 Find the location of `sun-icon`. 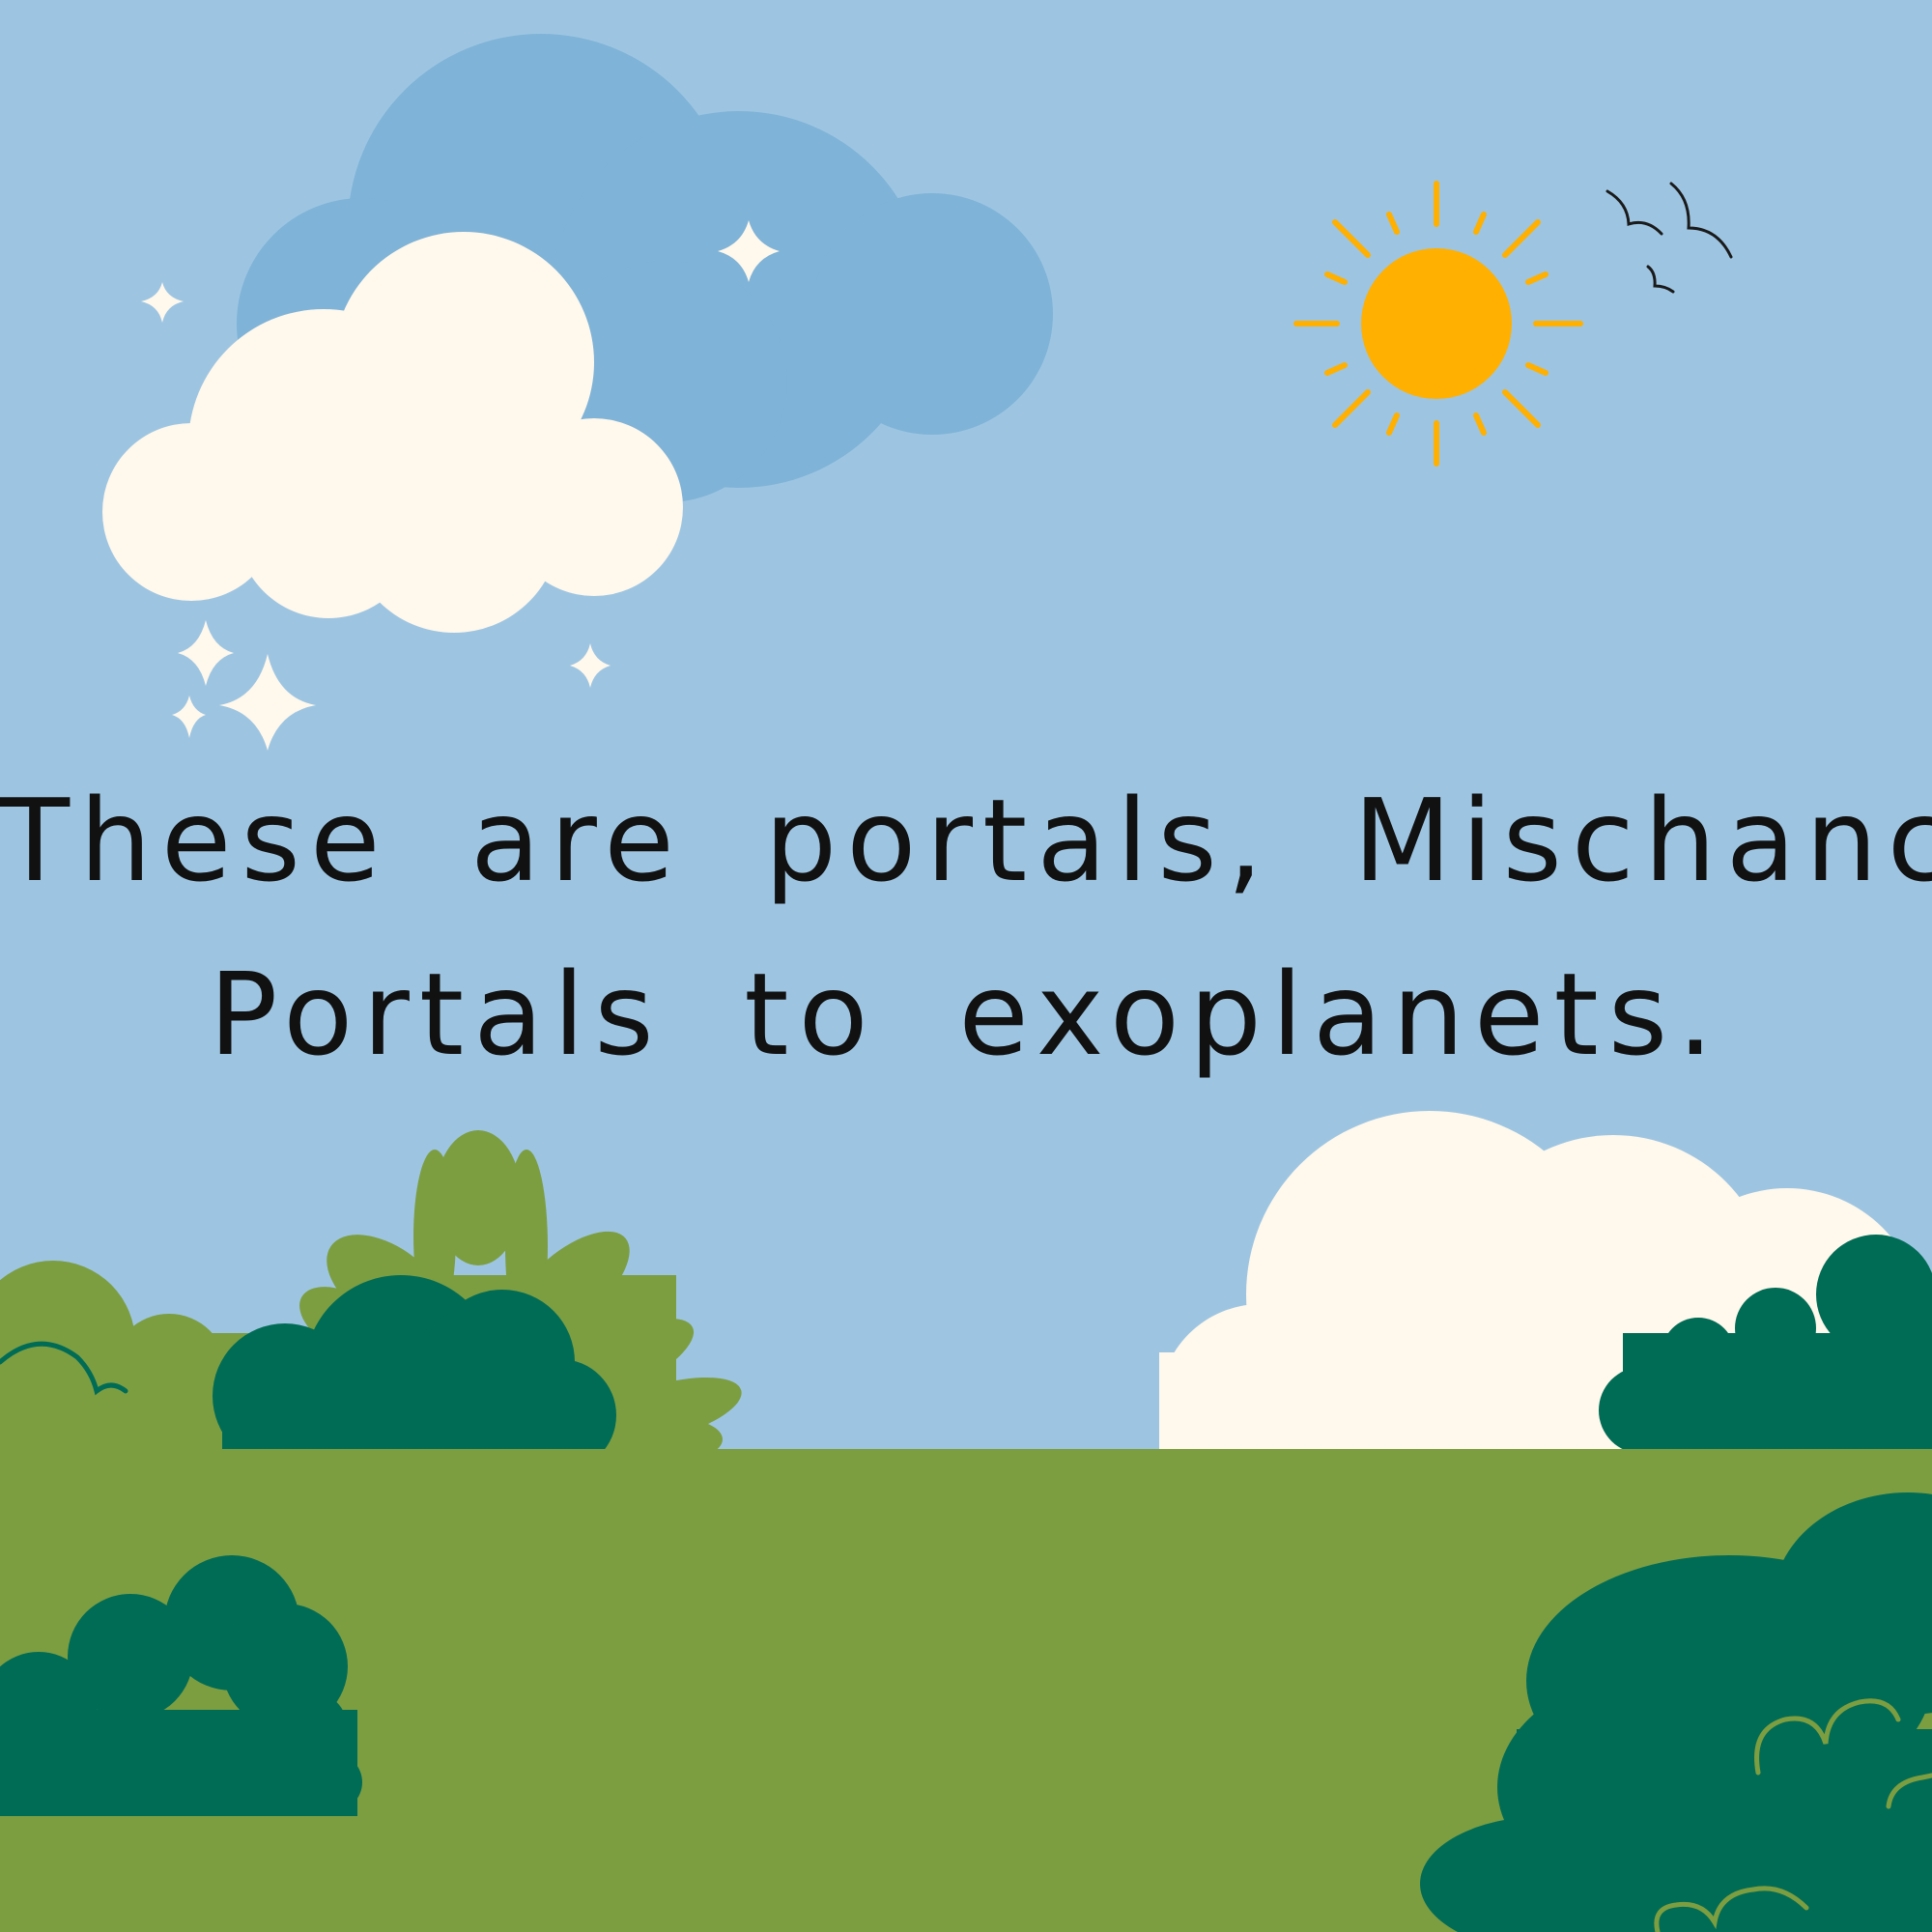

sun-icon is located at coordinates (1438, 324).